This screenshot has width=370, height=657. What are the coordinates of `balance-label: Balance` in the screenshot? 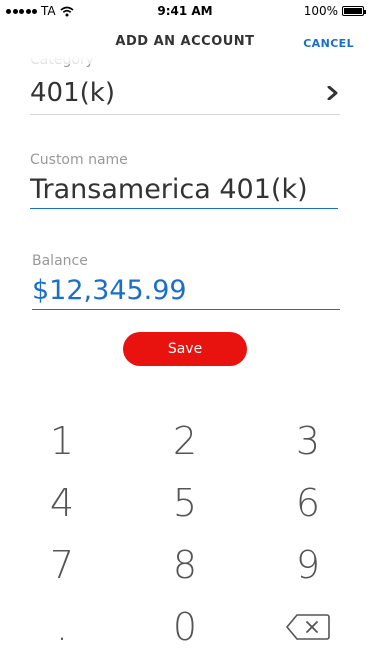 It's located at (60, 261).